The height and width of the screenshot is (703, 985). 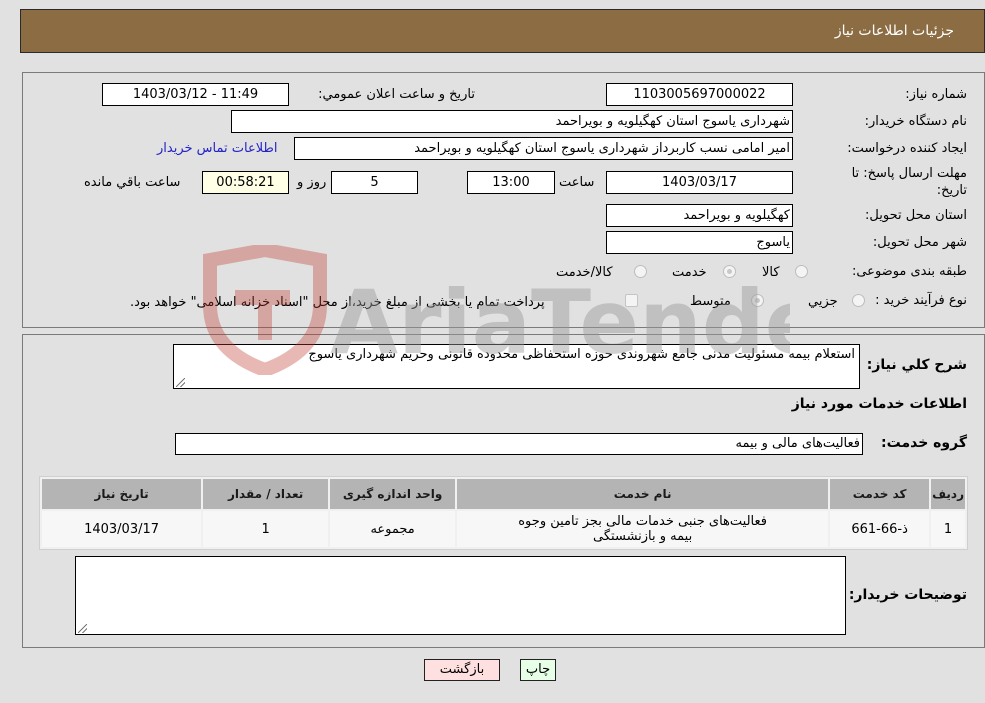 What do you see at coordinates (512, 121) in the screenshot?
I see `buyer-org-field: شهرداری یاسوج استان کهگیلویه و بویراحمد` at bounding box center [512, 121].